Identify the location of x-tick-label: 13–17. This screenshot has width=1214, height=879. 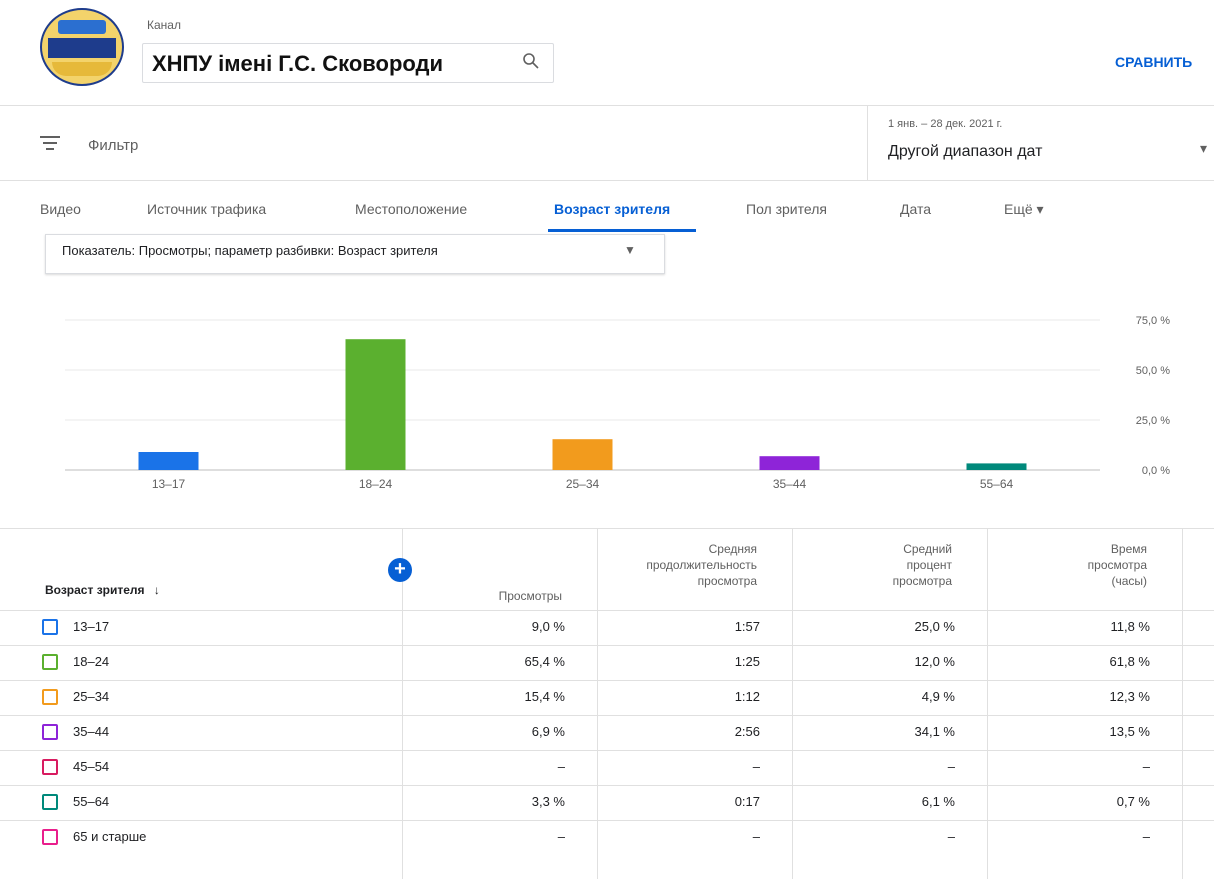
(169, 484).